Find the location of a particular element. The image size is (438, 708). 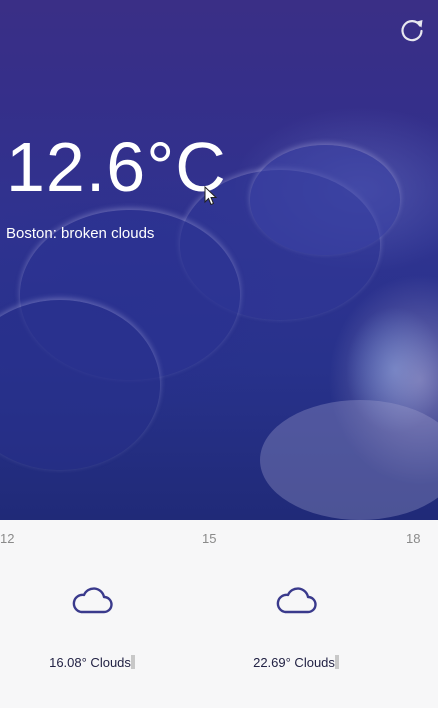

hour-label: 15 is located at coordinates (209, 538).